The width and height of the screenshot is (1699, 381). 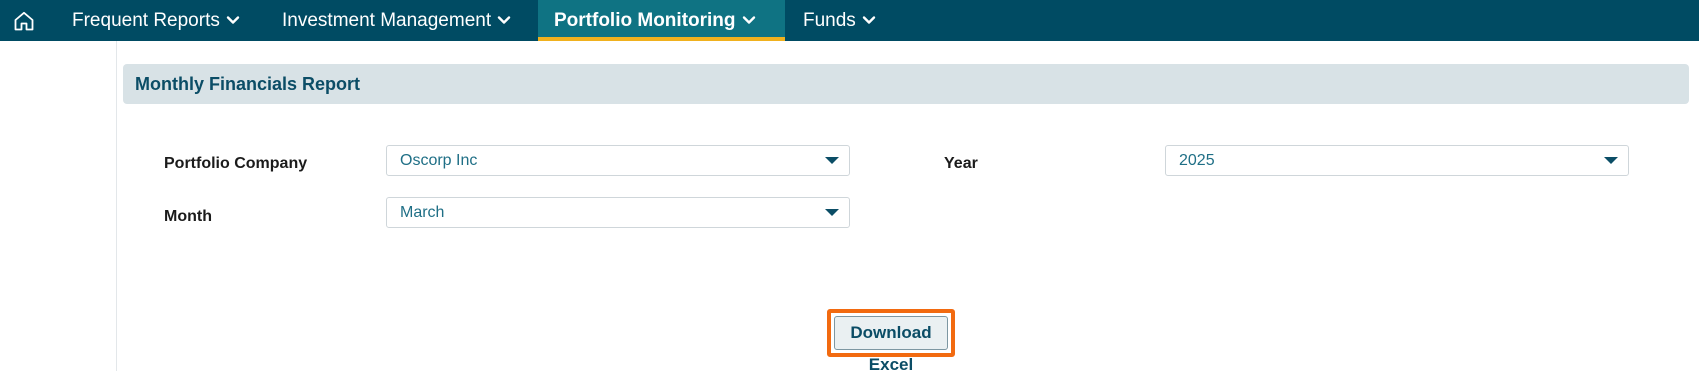 I want to click on nav-portfolio-monitoring: Portfolio Monitoring, so click(x=661, y=20).